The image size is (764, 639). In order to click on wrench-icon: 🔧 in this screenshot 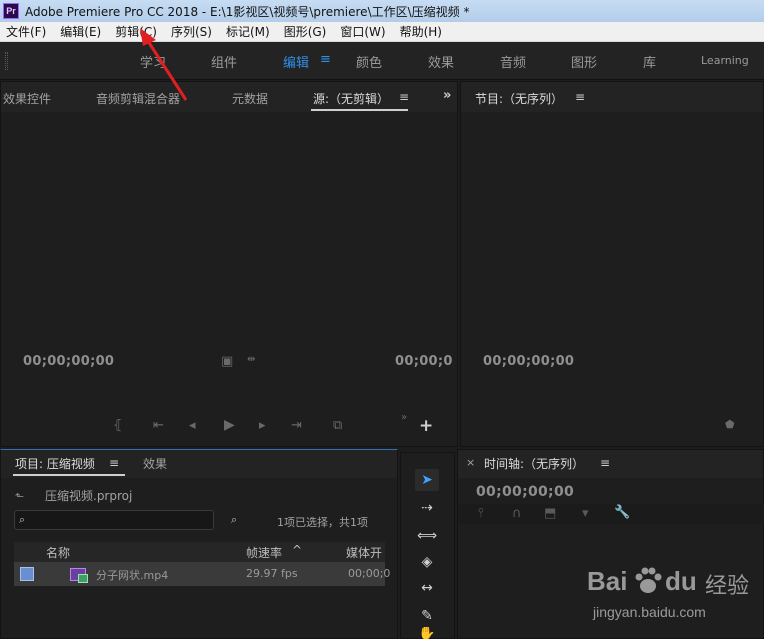, I will do `click(622, 512)`.